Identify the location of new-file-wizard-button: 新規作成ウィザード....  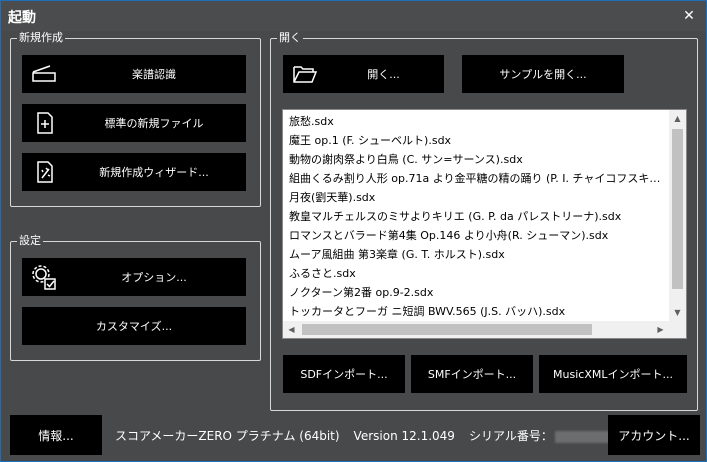
(134, 172).